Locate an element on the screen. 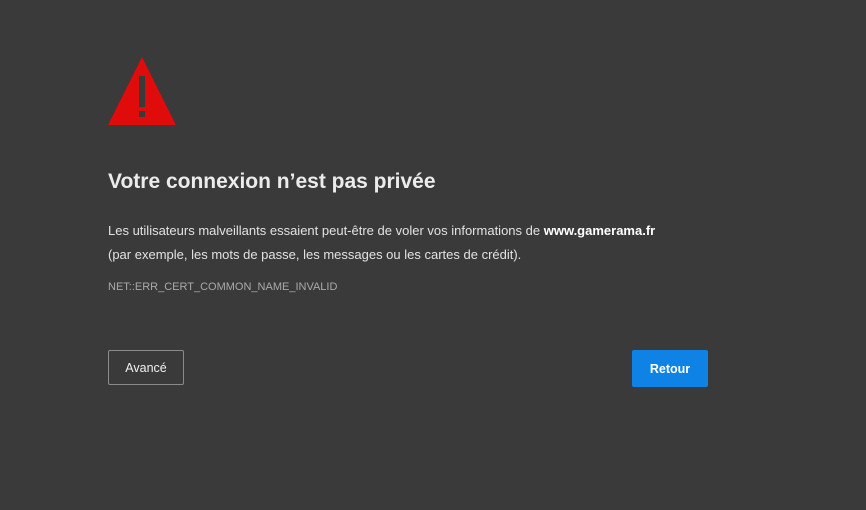 Image resolution: width=866 pixels, height=510 pixels. back-button: Retour is located at coordinates (670, 368).